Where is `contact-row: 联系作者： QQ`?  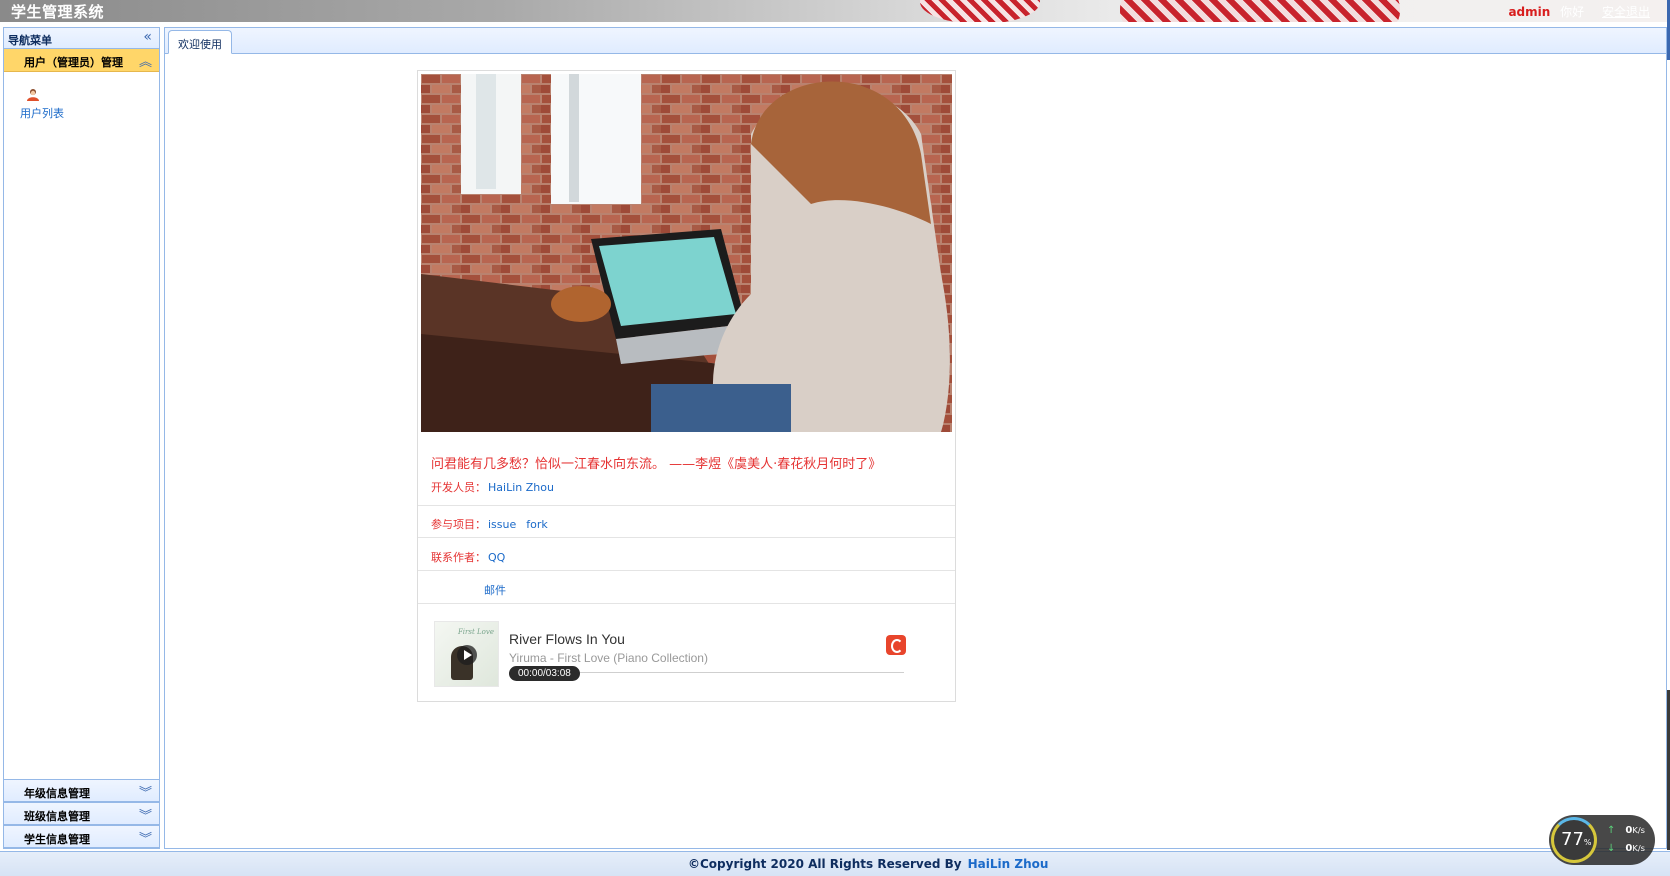 contact-row: 联系作者： QQ is located at coordinates (468, 557).